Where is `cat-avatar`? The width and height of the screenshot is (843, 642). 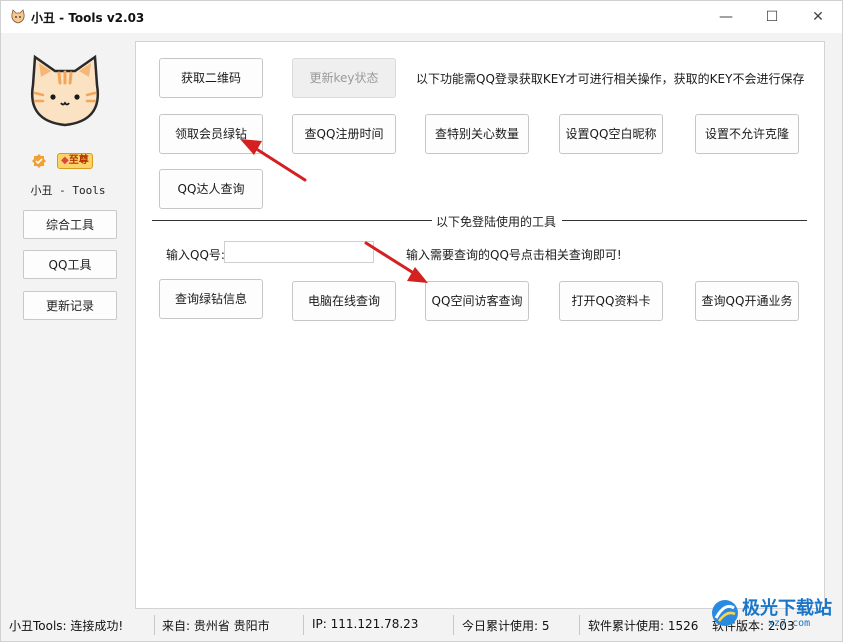
cat-avatar is located at coordinates (65, 90).